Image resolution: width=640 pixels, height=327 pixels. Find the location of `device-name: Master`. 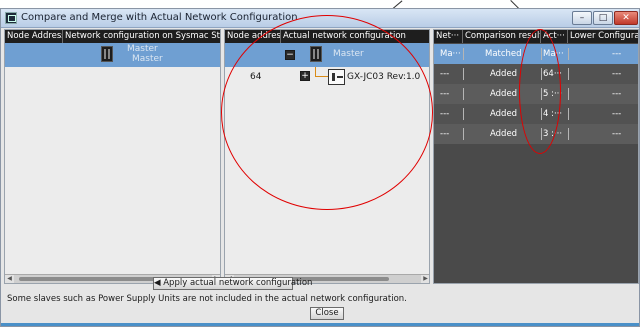

device-name: Master is located at coordinates (142, 49).